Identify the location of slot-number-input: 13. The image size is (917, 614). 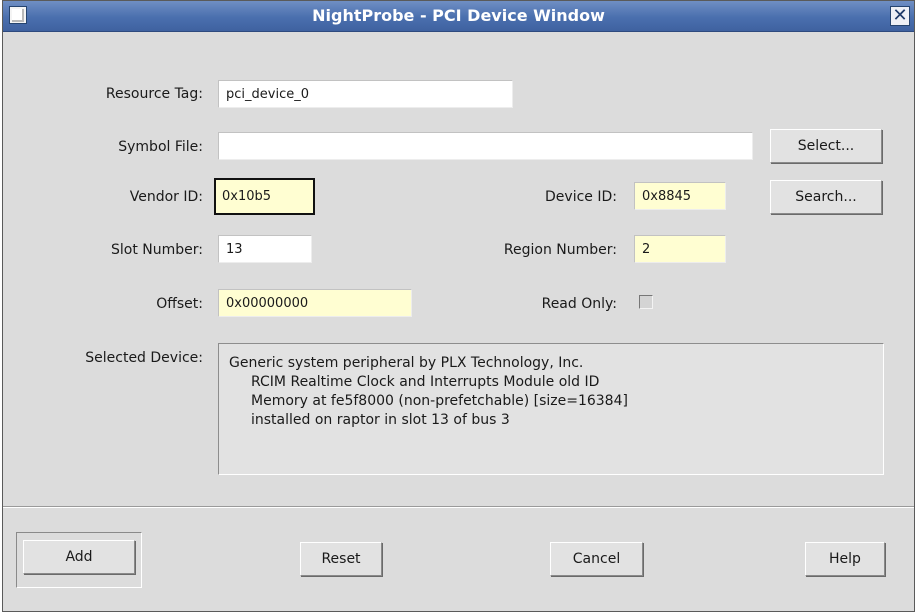
(265, 249).